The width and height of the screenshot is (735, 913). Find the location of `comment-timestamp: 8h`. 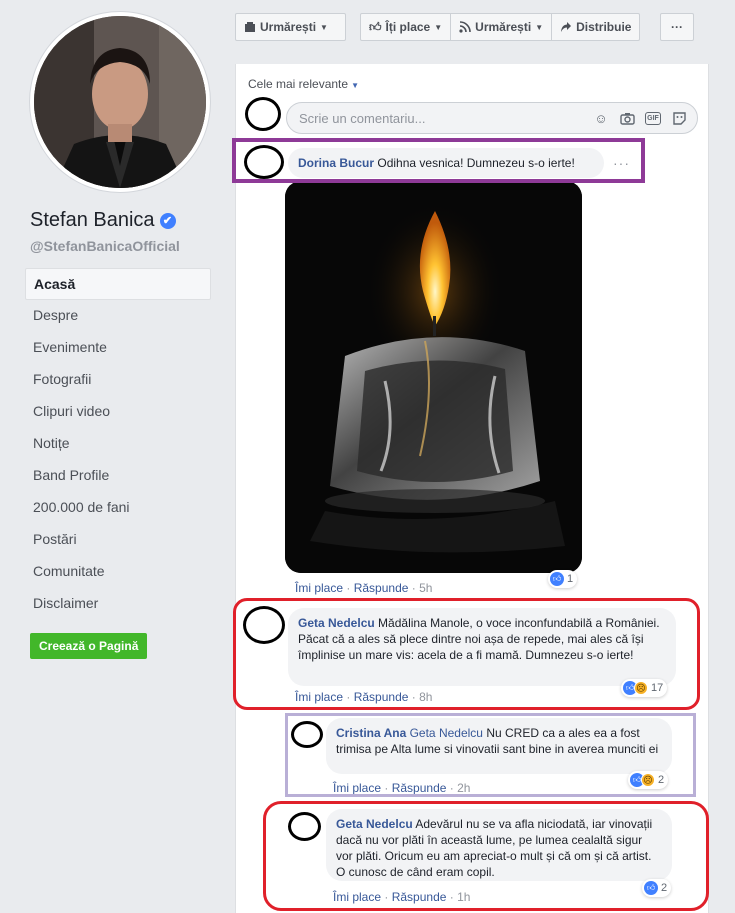

comment-timestamp: 8h is located at coordinates (425, 697).